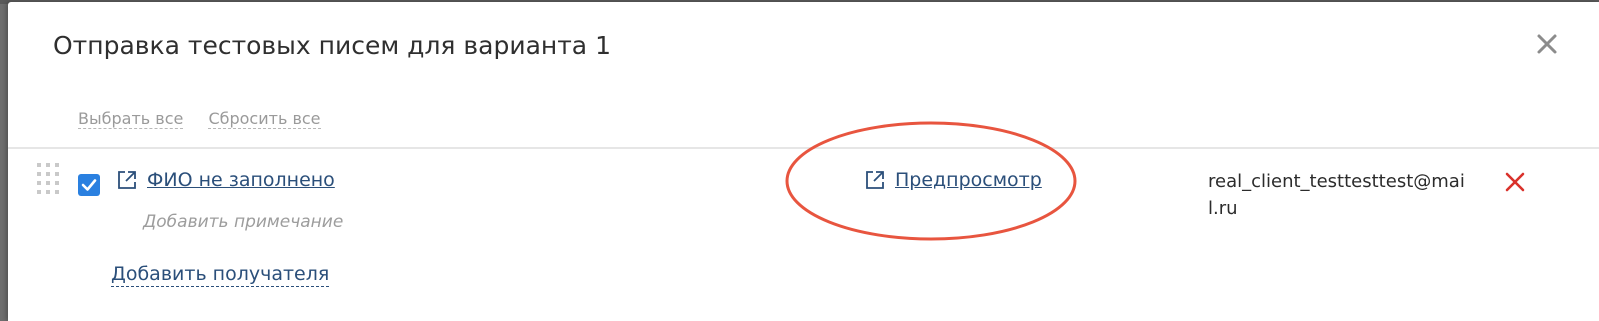 This screenshot has height=321, width=1599. I want to click on add-note-link: Добавить примечание, so click(243, 222).